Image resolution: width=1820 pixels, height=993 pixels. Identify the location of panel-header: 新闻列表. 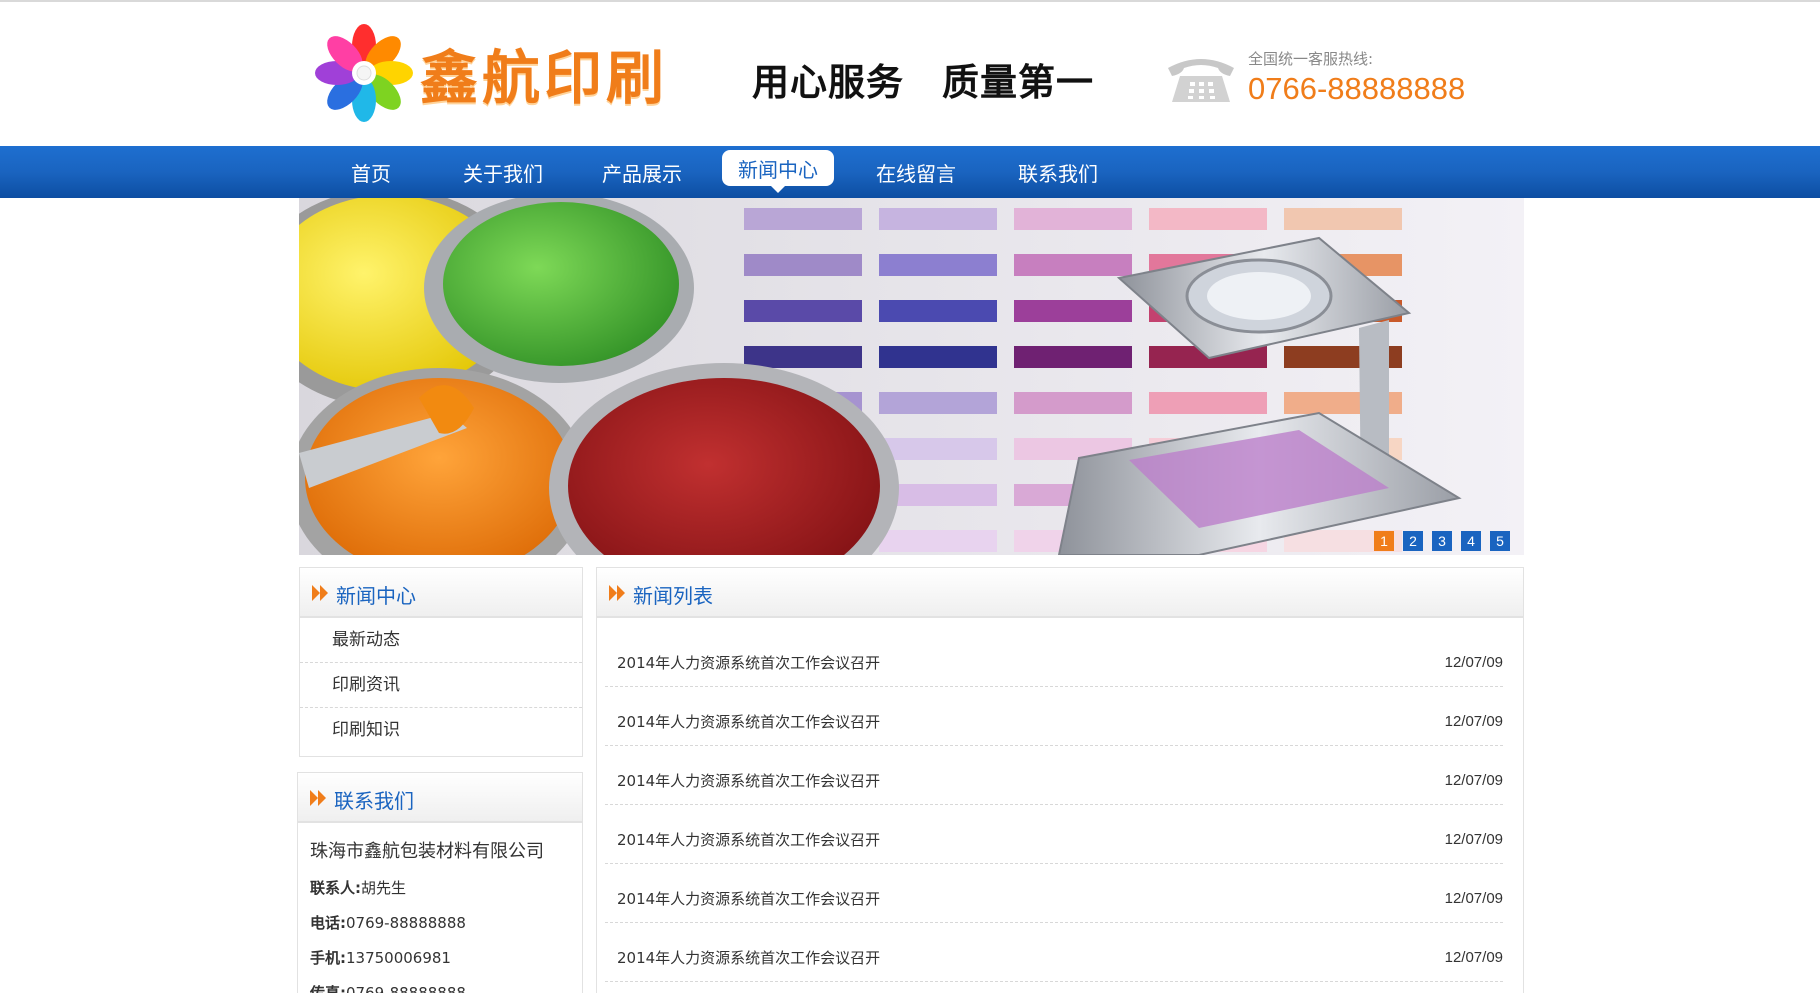
(1060, 593).